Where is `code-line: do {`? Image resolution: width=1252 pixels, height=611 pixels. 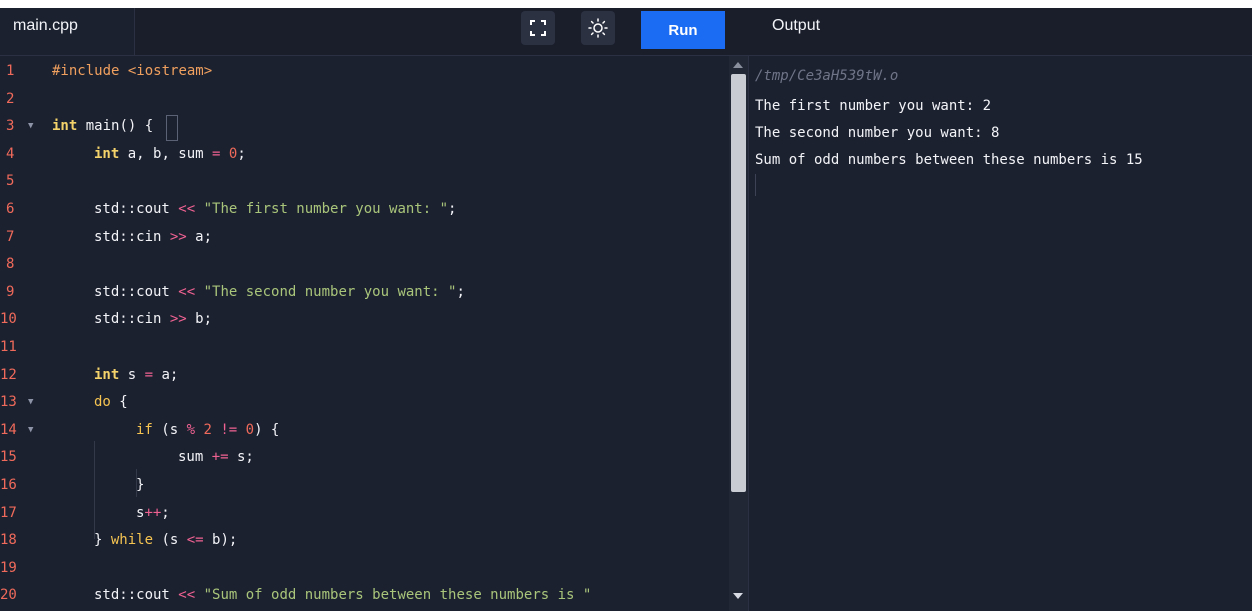 code-line: do { is located at coordinates (111, 402).